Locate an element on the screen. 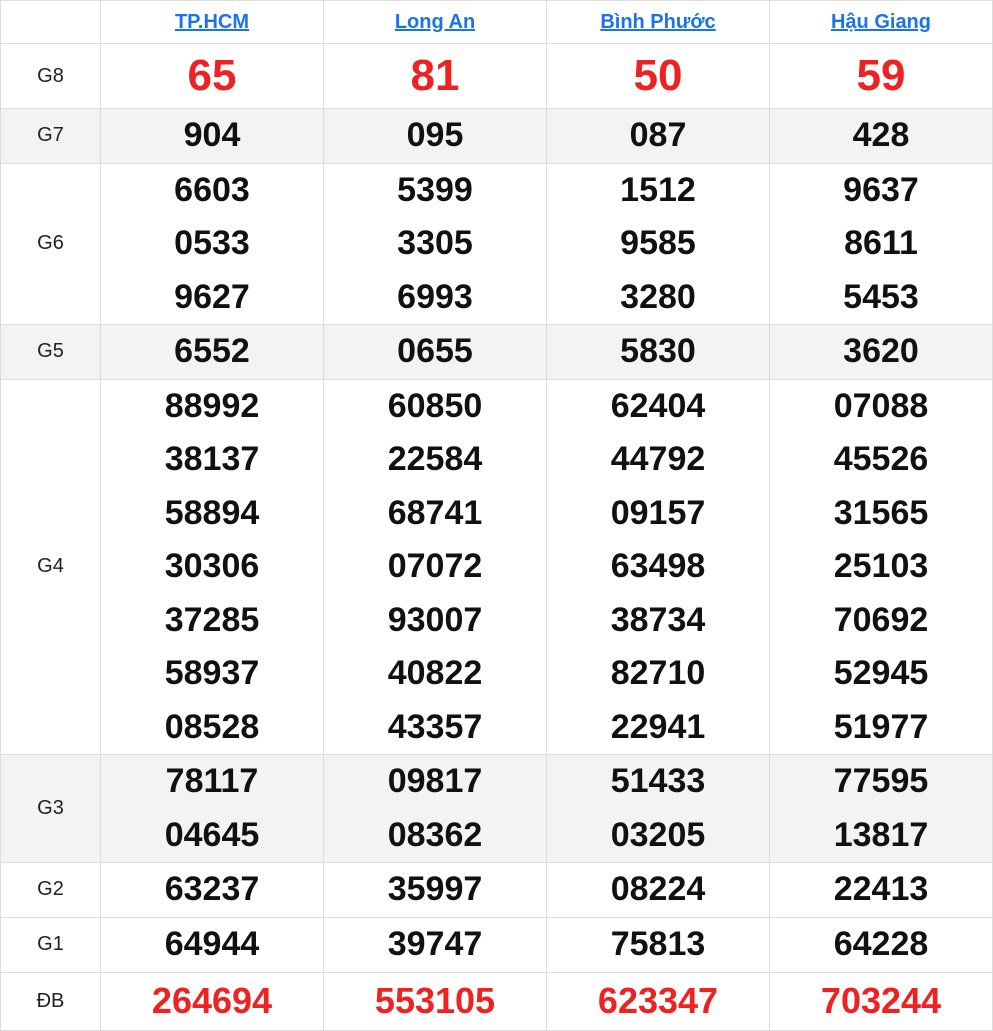 The width and height of the screenshot is (993, 1031). prize-number: 22584 is located at coordinates (435, 459).